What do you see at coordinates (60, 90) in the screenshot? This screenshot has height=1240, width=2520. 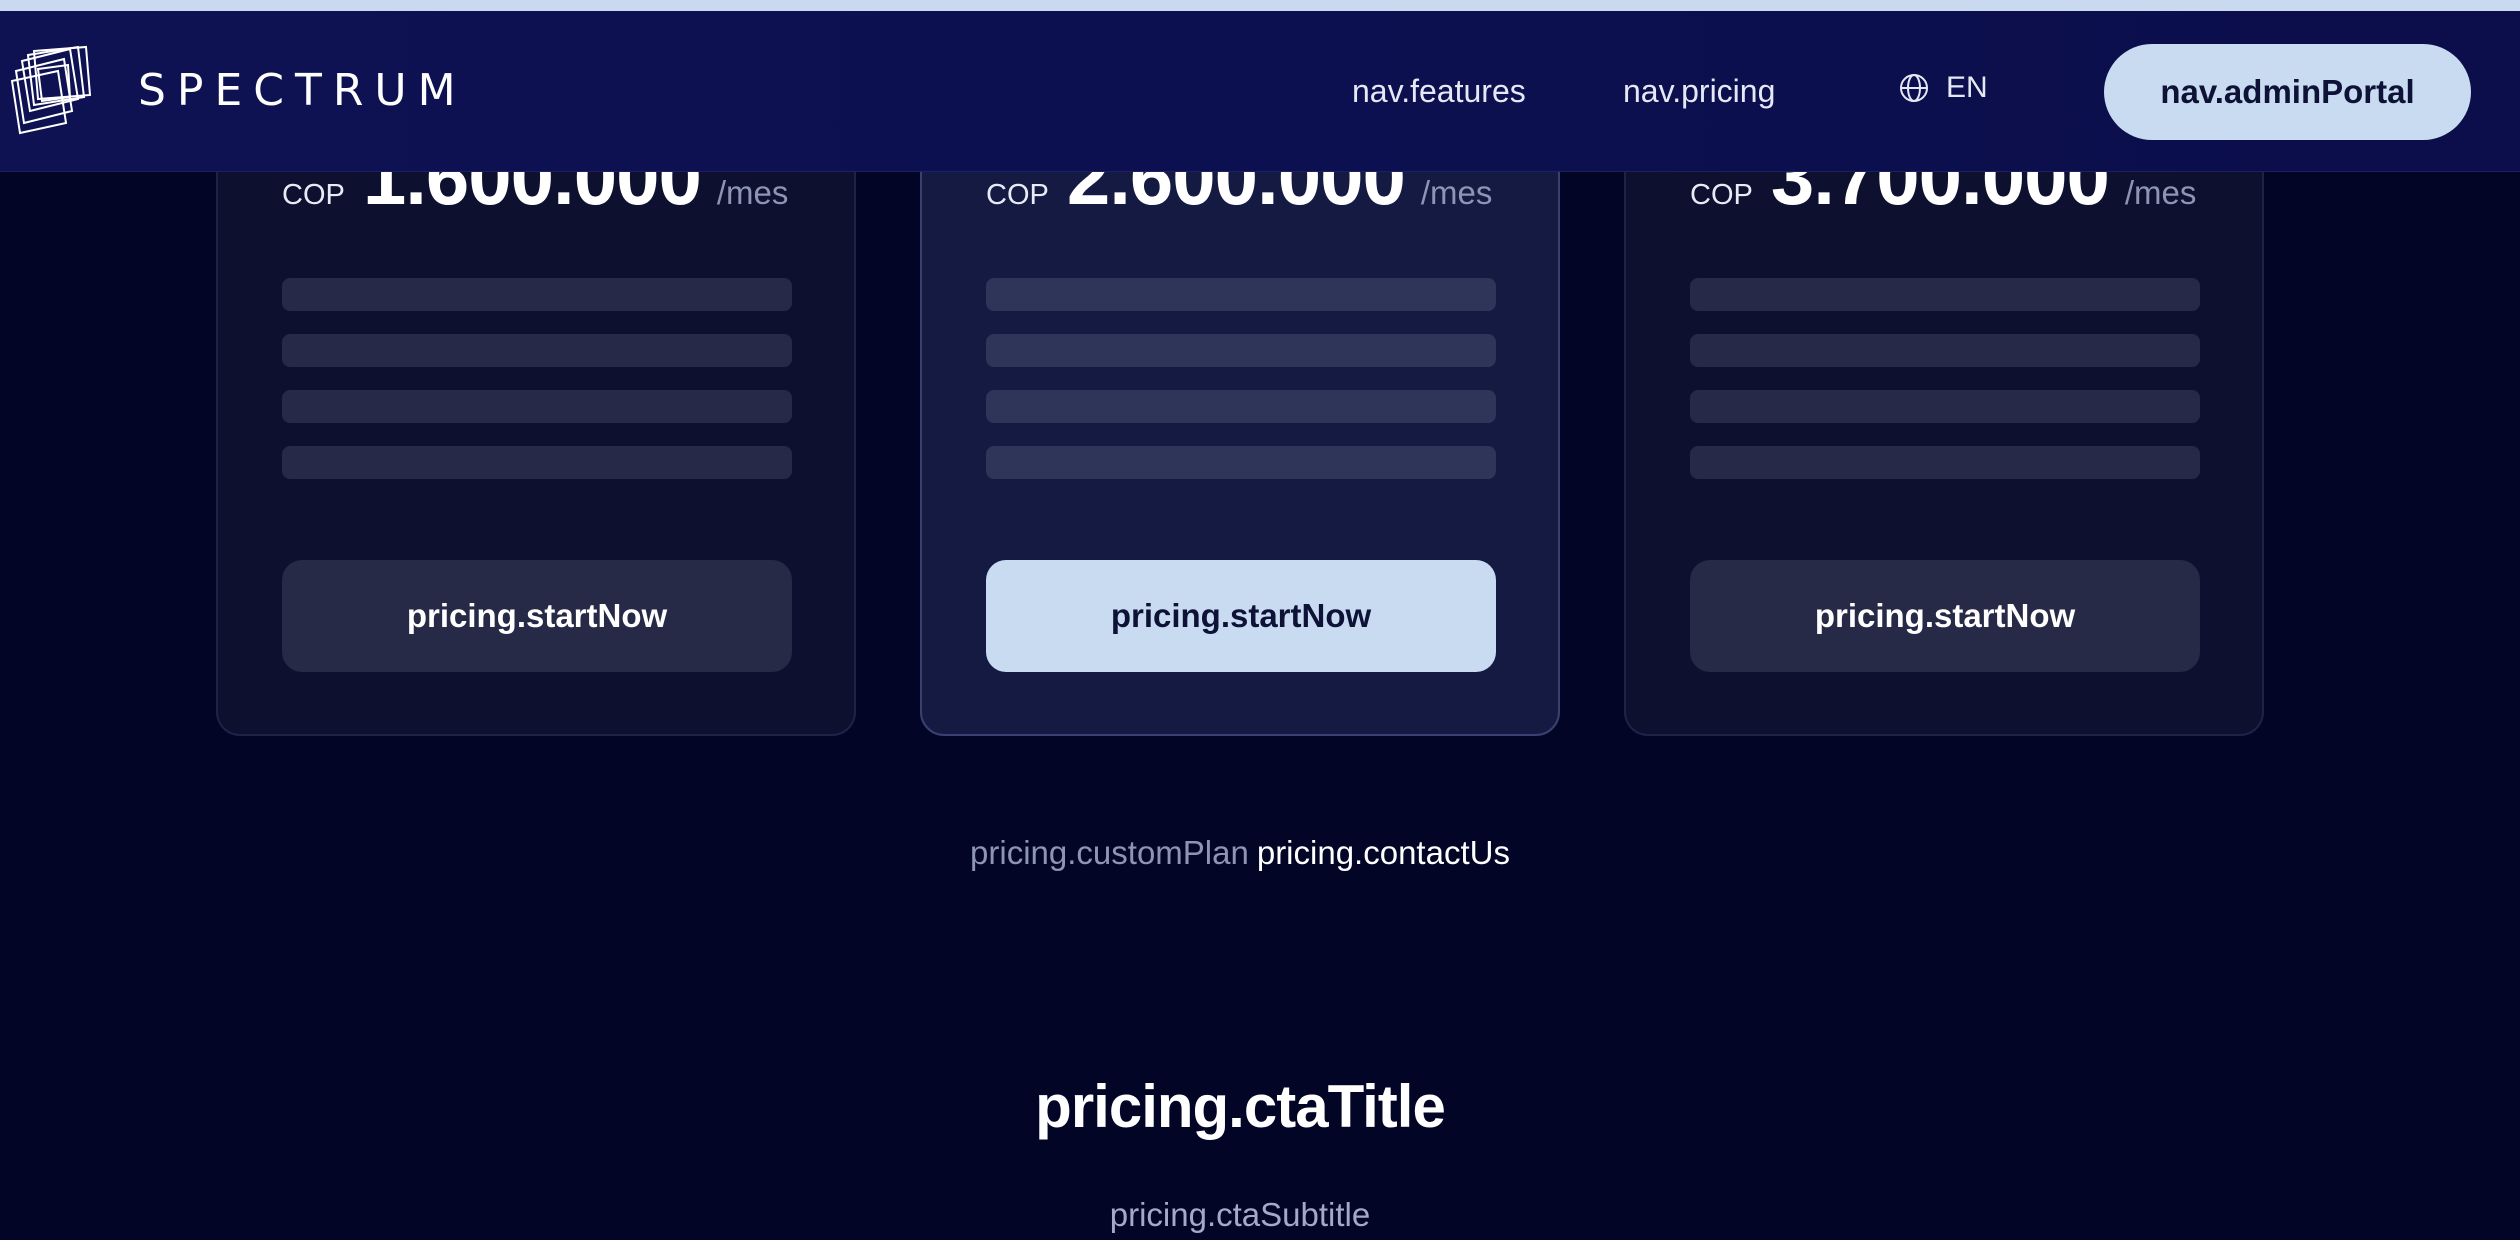 I see `spectrum-logo-icon` at bounding box center [60, 90].